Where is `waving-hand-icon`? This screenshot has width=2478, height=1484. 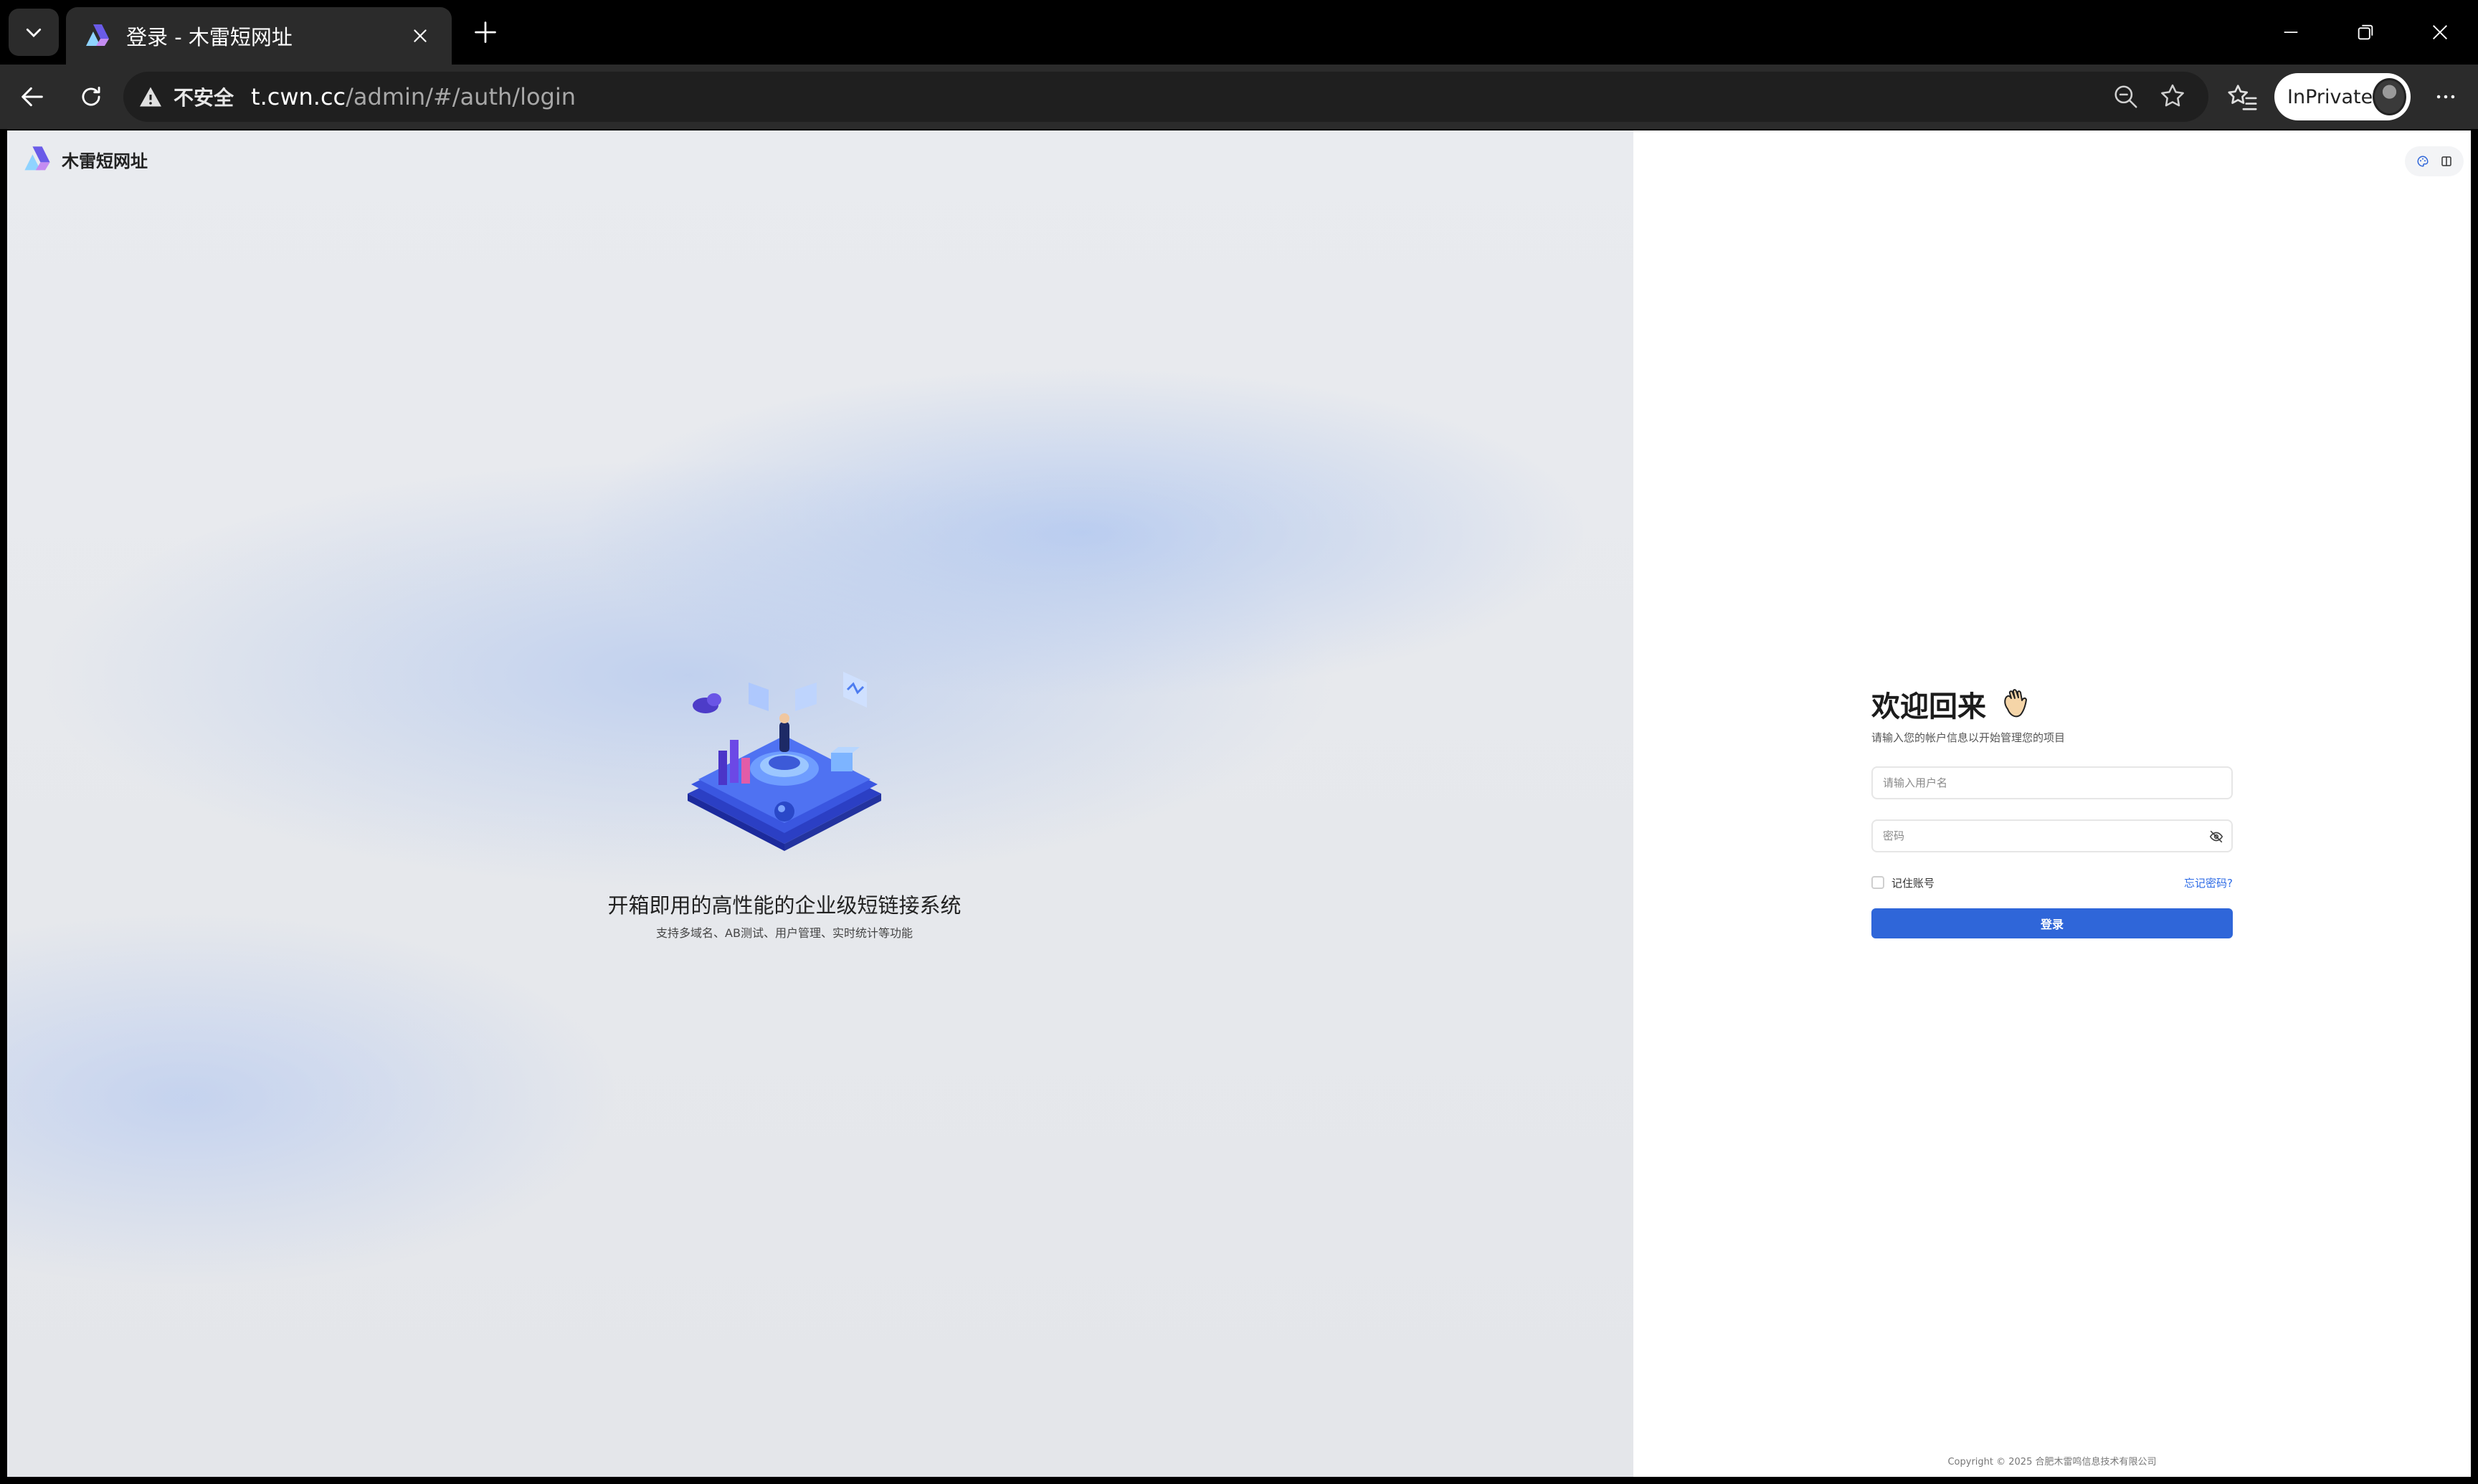 waving-hand-icon is located at coordinates (2015, 704).